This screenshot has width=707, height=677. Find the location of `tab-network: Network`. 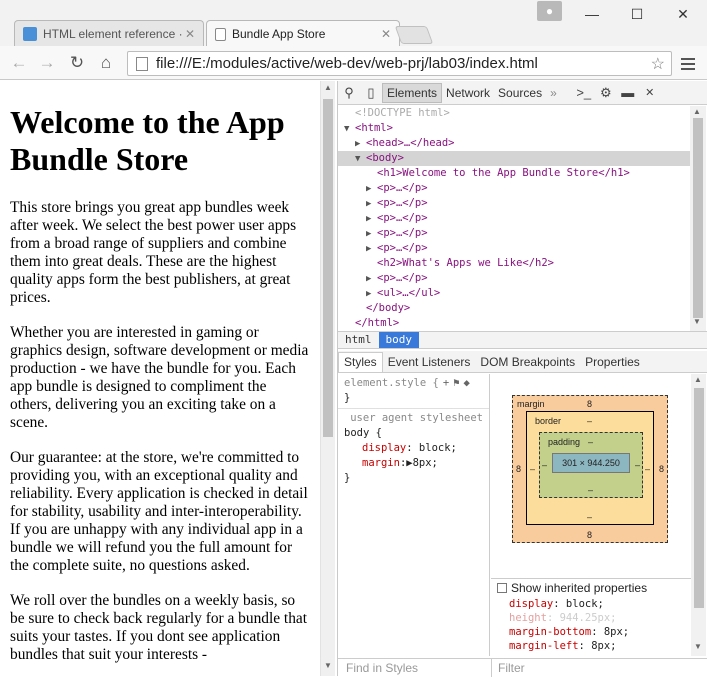

tab-network: Network is located at coordinates (468, 93).